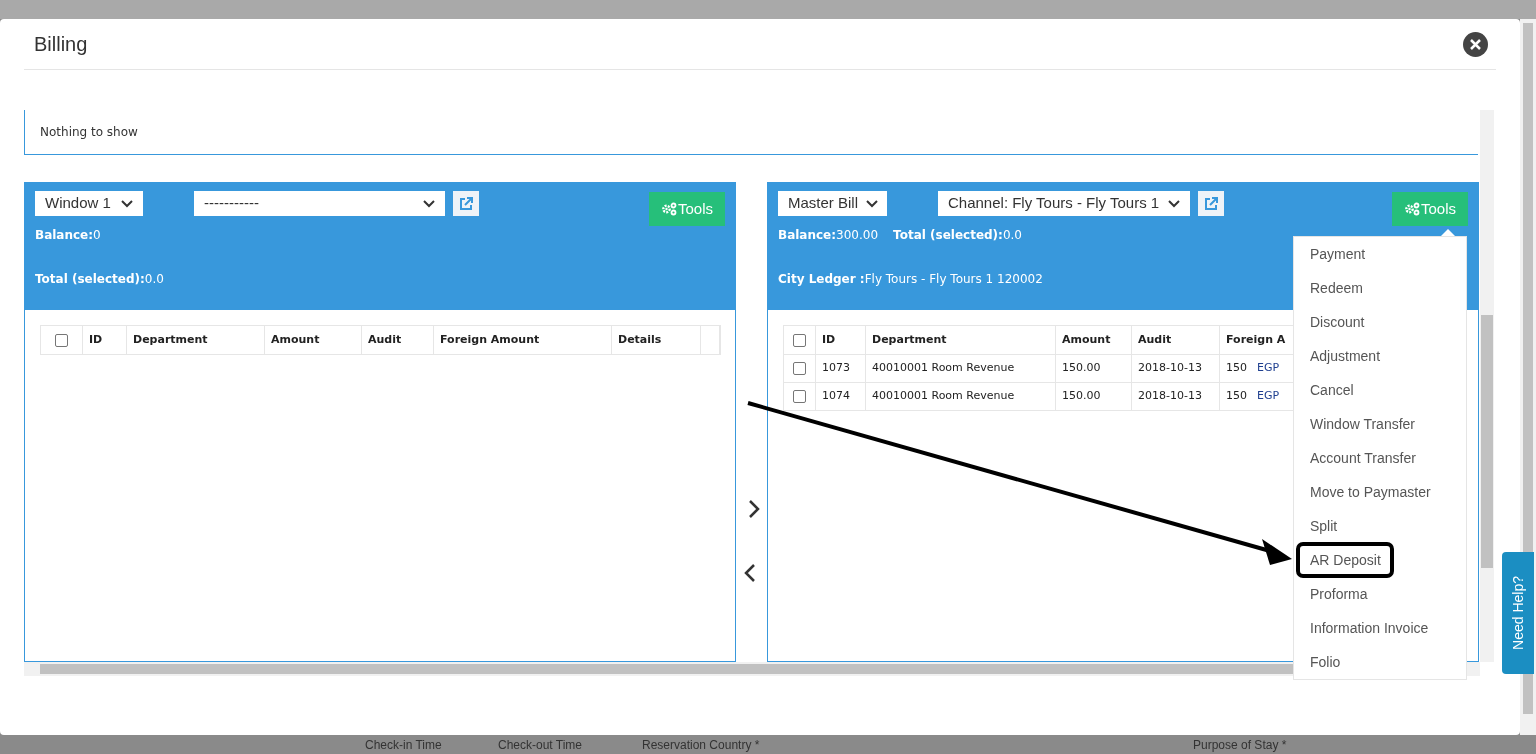 Image resolution: width=1536 pixels, height=754 pixels. I want to click on menu-item: Split, so click(1380, 526).